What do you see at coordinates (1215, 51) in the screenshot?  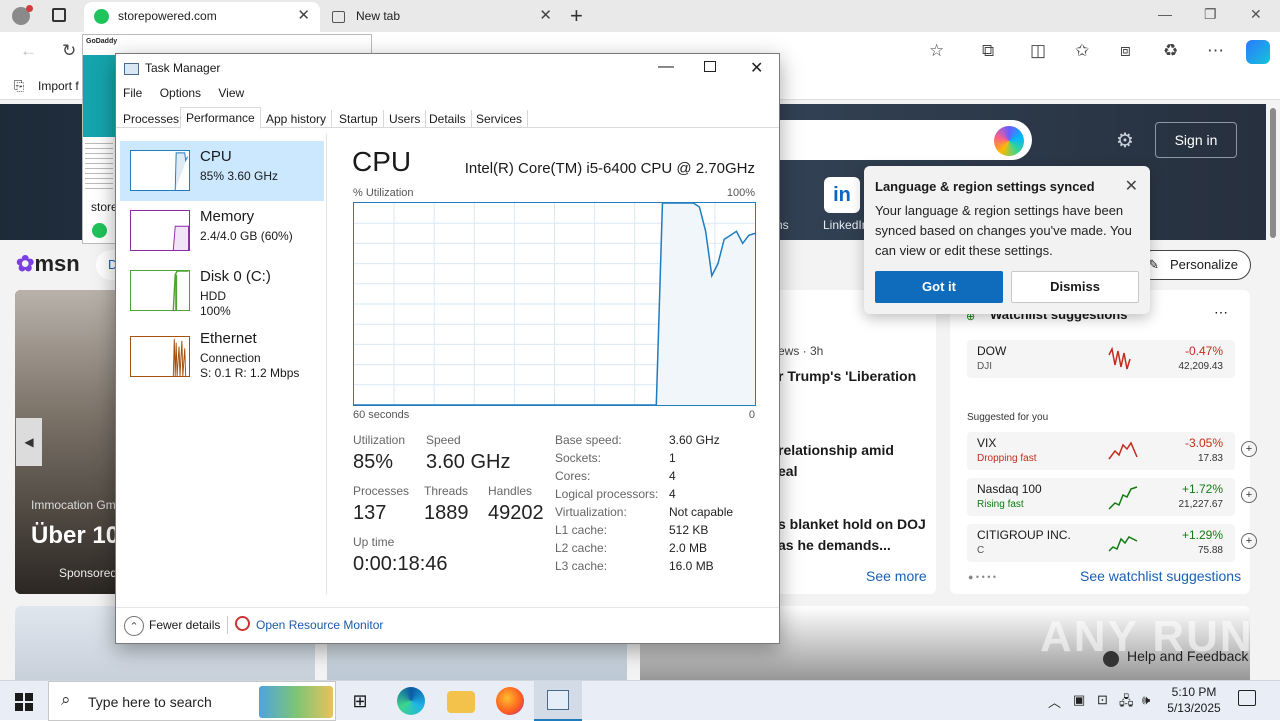 I see `more-menu-icon: ⋯` at bounding box center [1215, 51].